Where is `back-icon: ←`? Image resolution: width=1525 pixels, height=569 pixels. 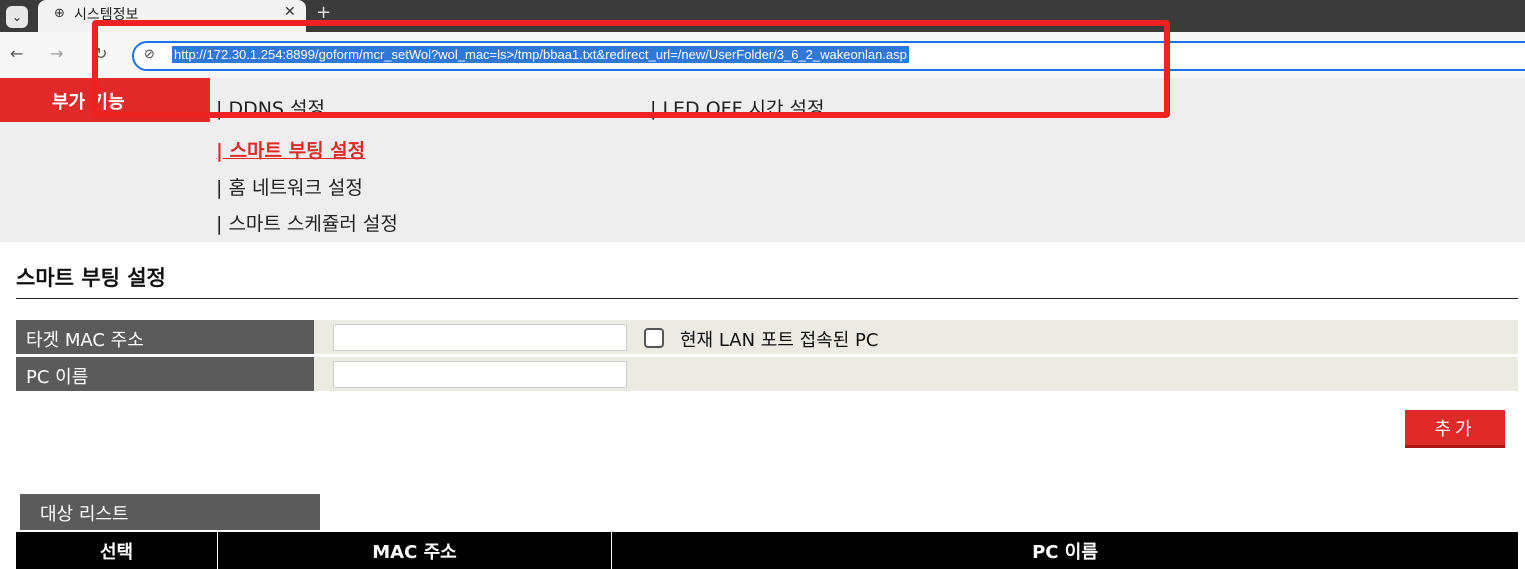
back-icon: ← is located at coordinates (16, 53).